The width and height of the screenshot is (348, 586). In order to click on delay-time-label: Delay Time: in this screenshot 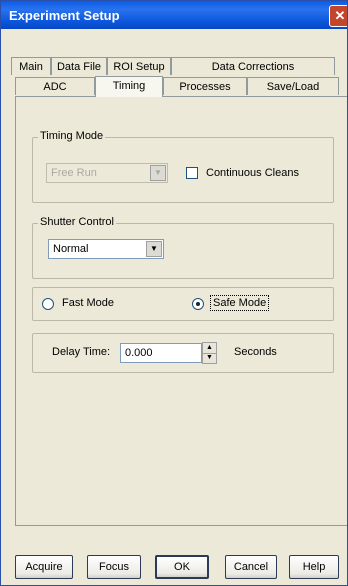, I will do `click(81, 352)`.